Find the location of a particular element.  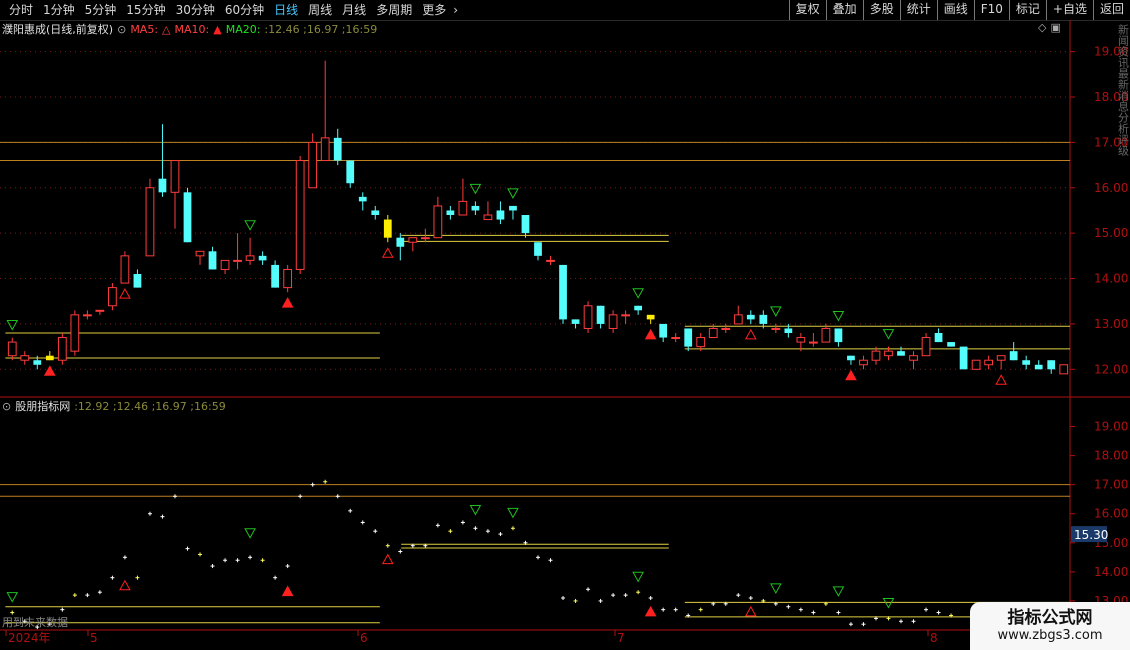

date-label: 7 is located at coordinates (621, 638).